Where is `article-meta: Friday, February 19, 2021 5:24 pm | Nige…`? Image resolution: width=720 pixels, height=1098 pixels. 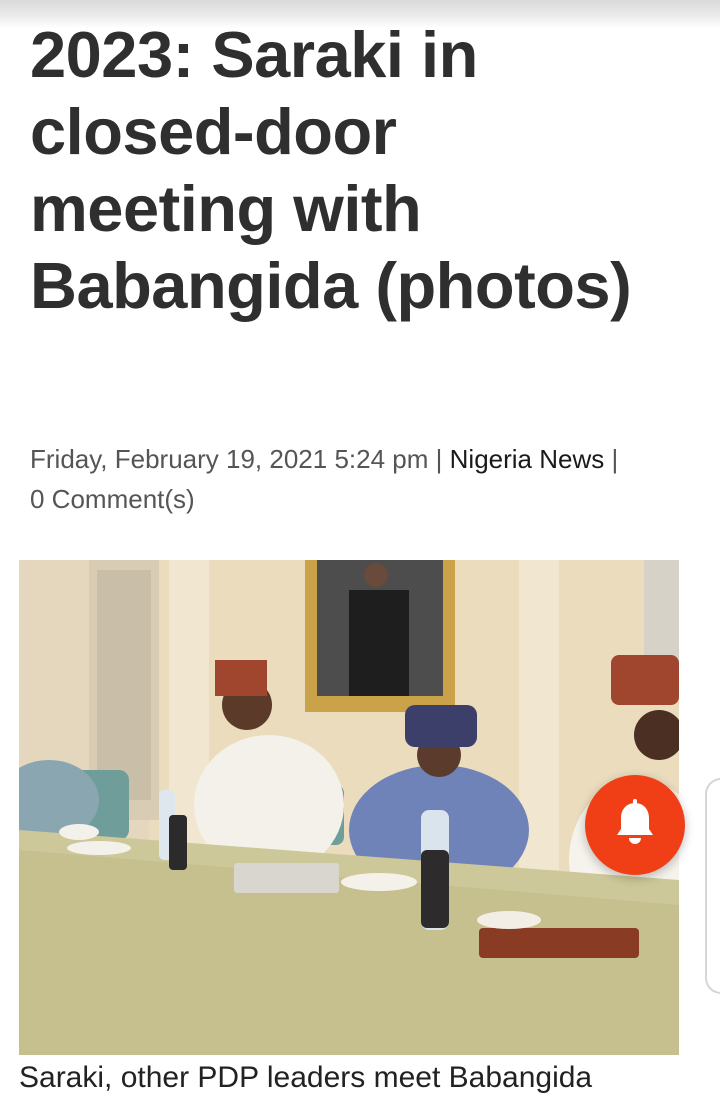 article-meta: Friday, February 19, 2021 5:24 pm | Nige… is located at coordinates (360, 479).